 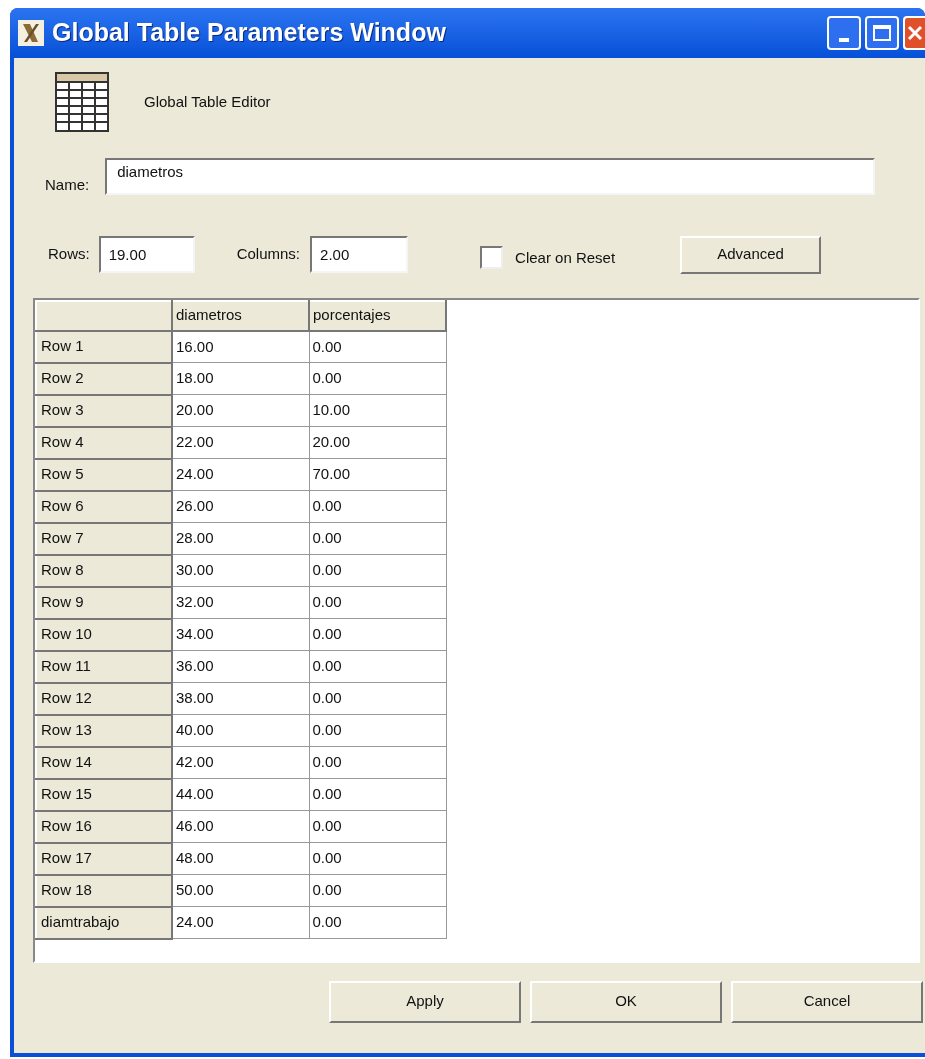 I want to click on table-cell: 34.00, so click(x=240, y=634).